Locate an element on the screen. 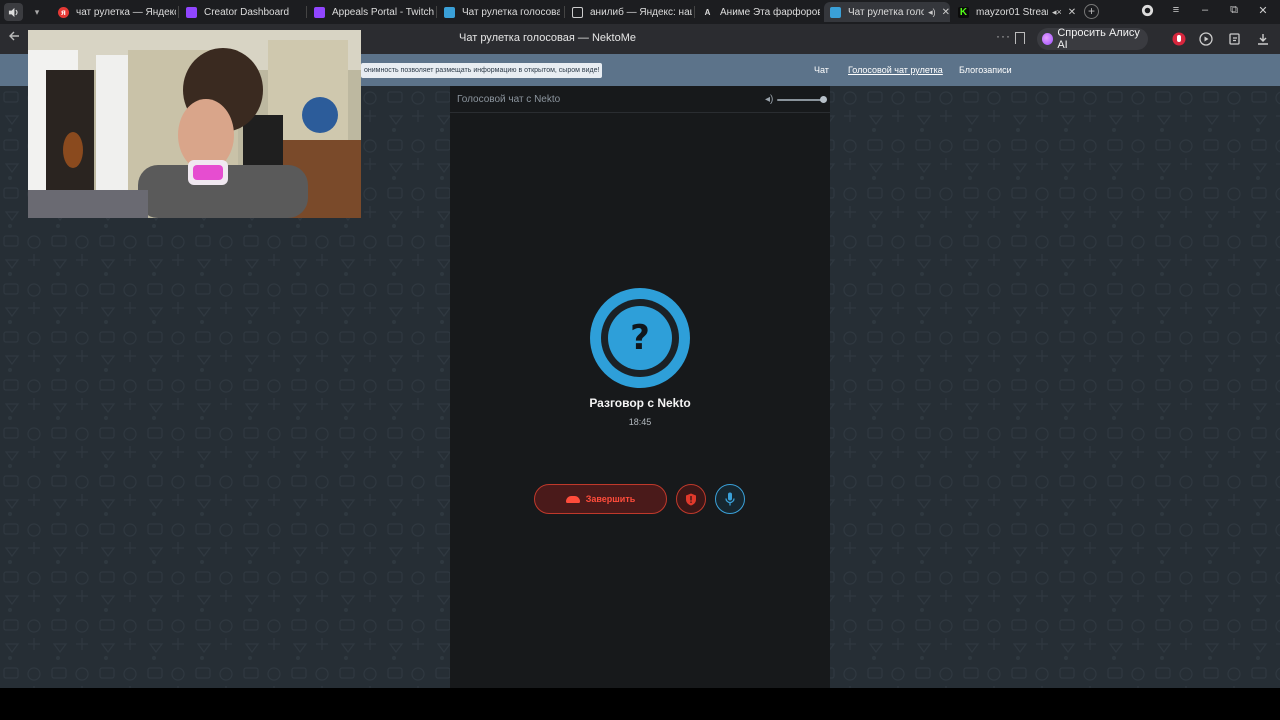 Image resolution: width=1280 pixels, height=720 pixels. letterbox-bar is located at coordinates (640, 704).